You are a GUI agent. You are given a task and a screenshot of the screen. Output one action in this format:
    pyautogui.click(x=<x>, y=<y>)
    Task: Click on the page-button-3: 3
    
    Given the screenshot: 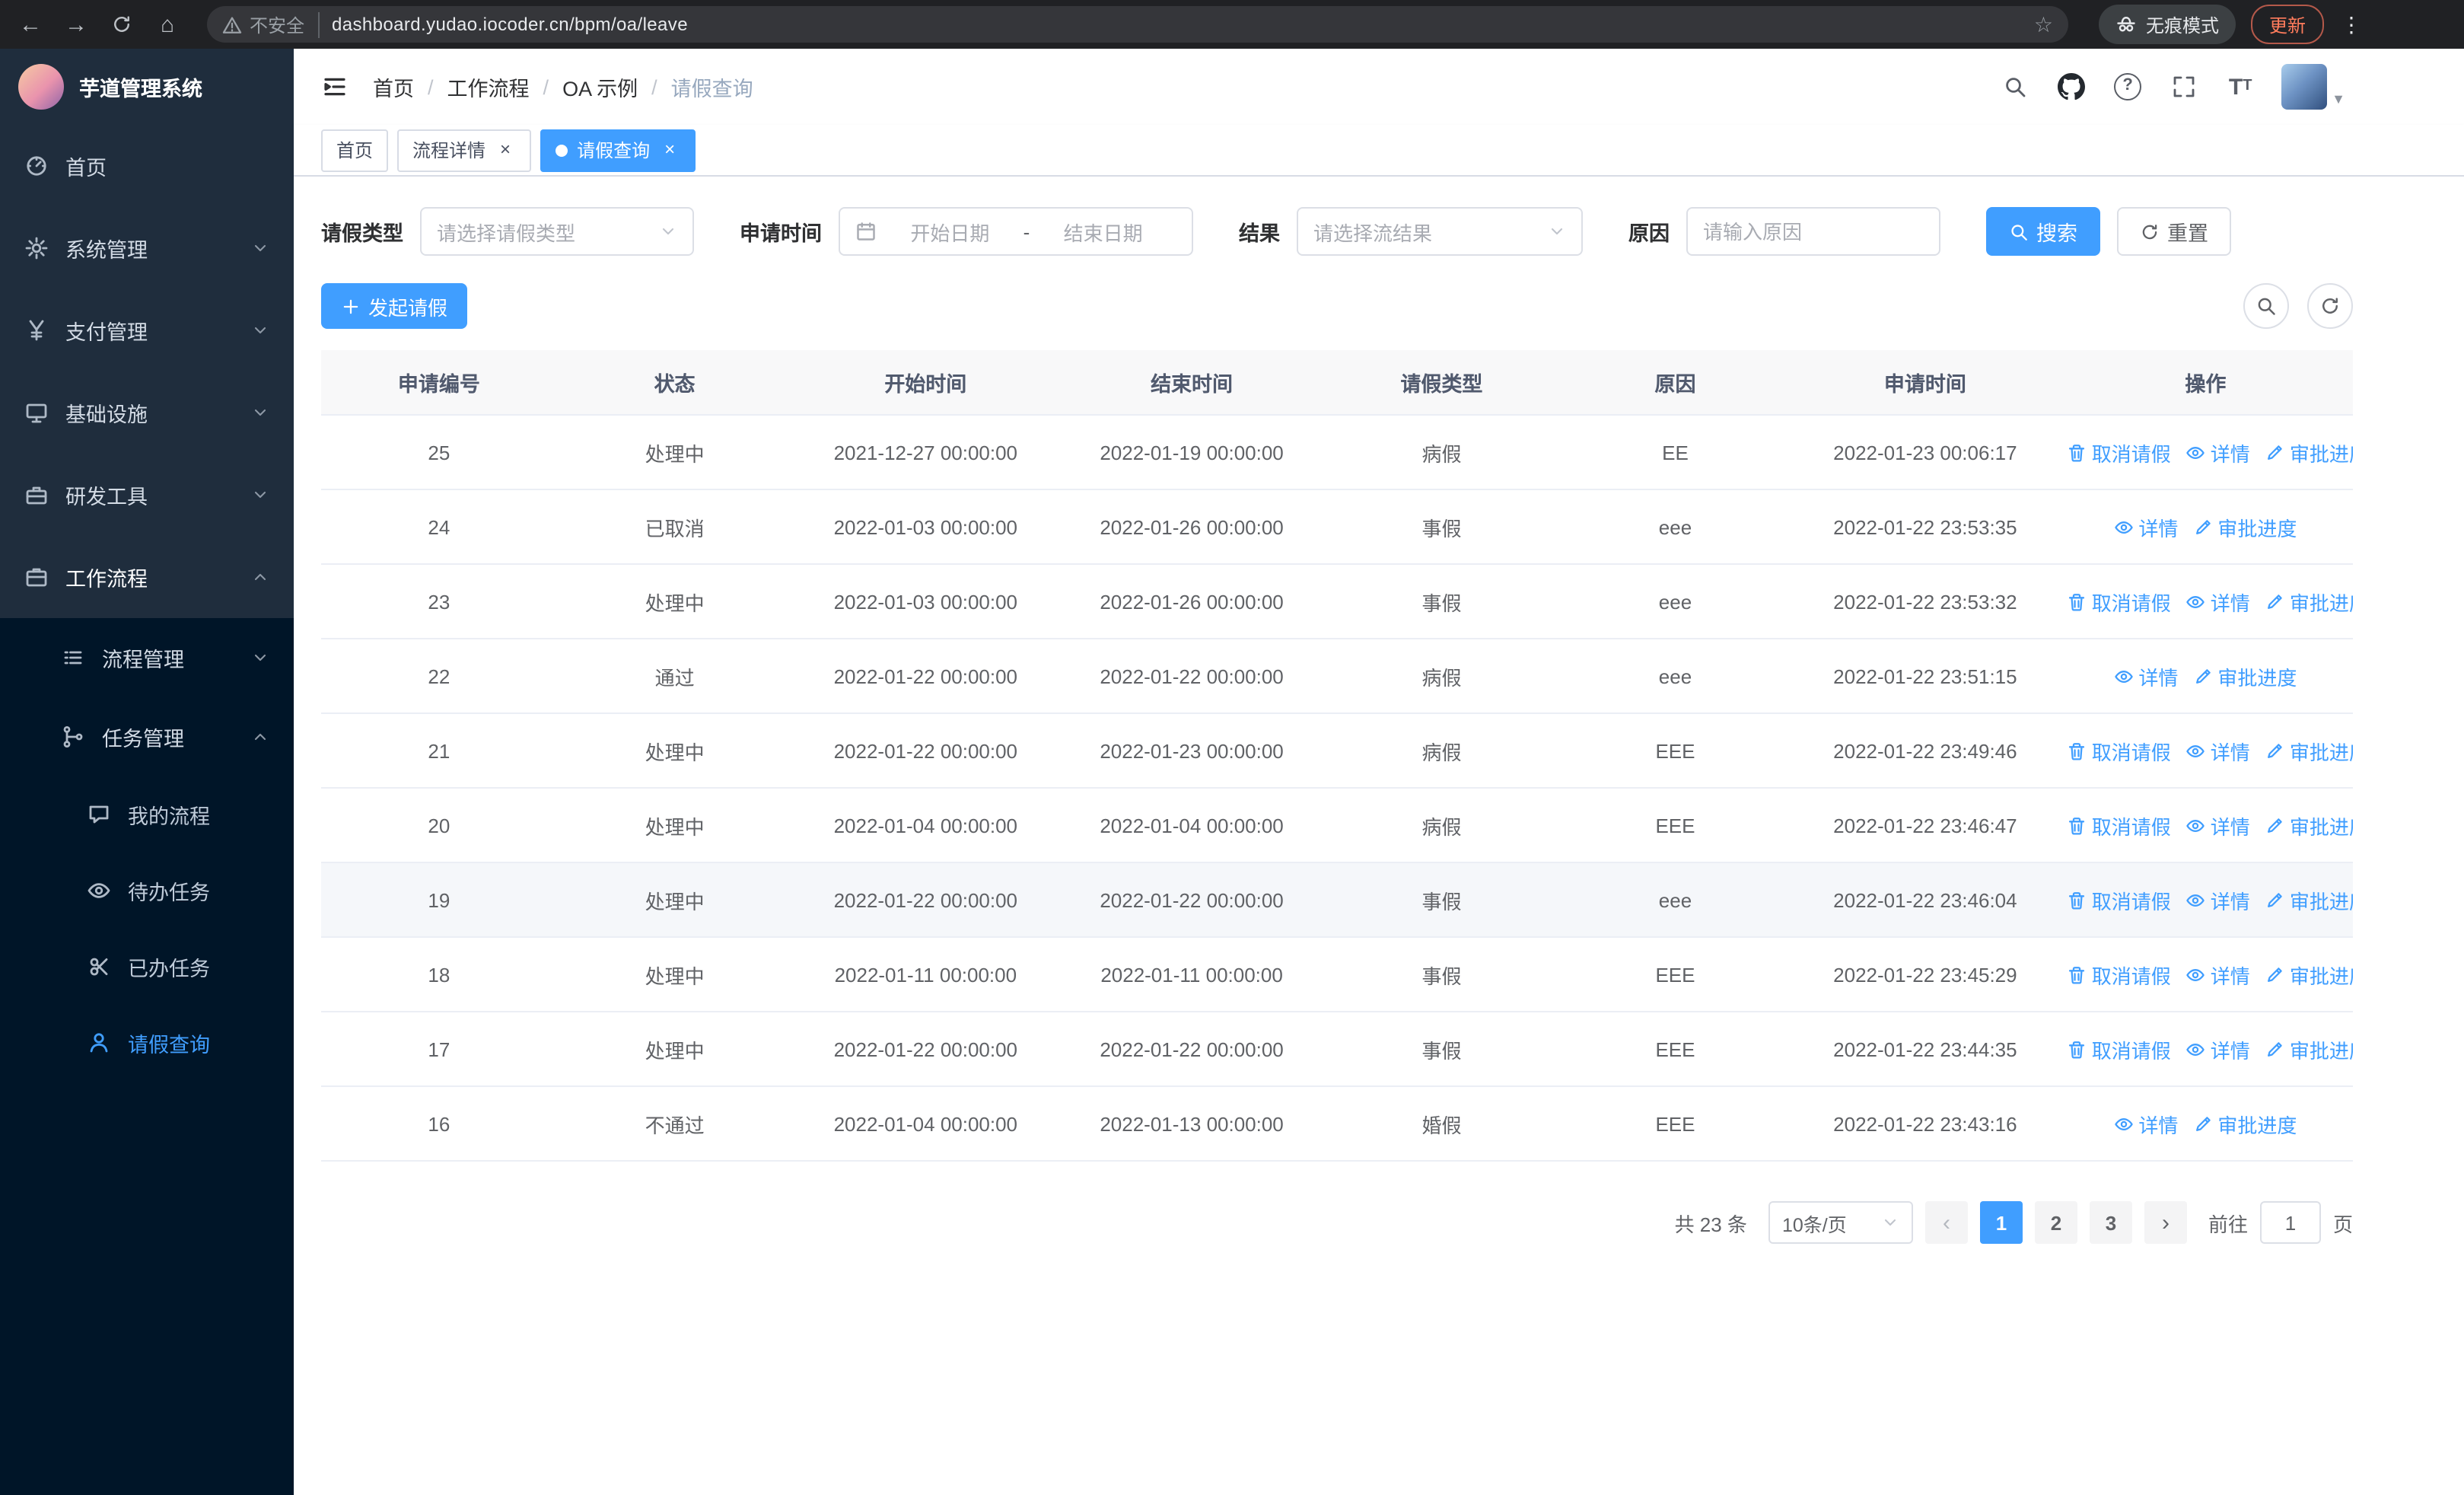 What is the action you would take?
    pyautogui.click(x=2110, y=1222)
    